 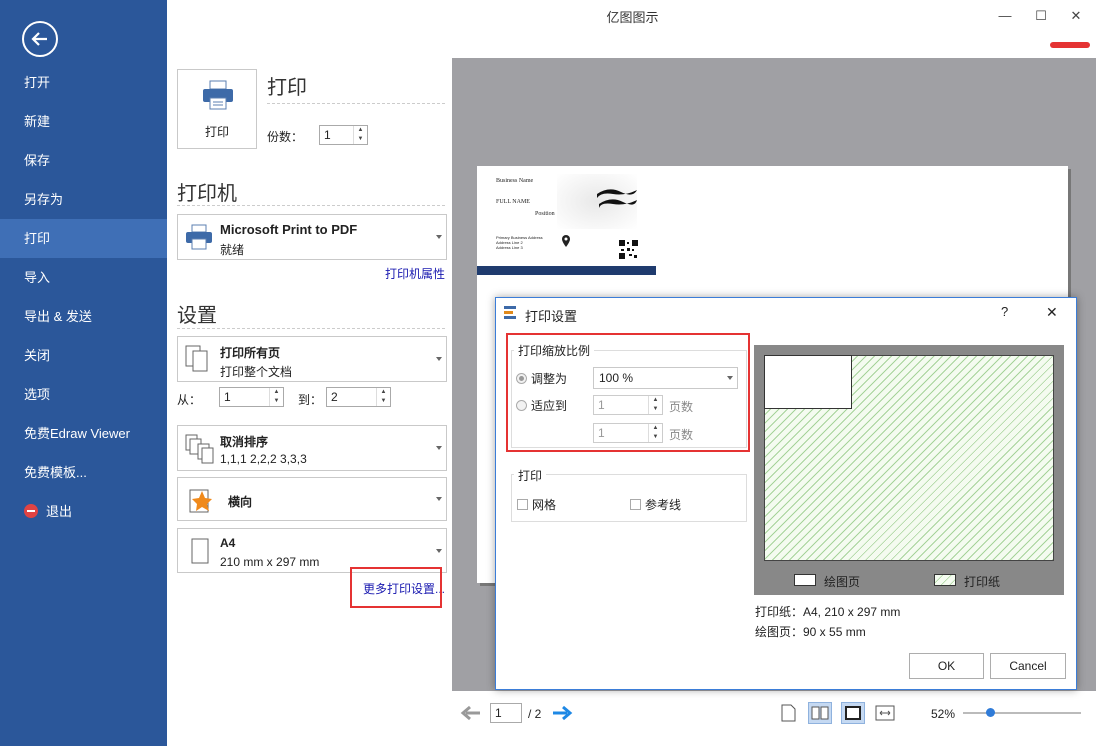 What do you see at coordinates (200, 551) in the screenshot?
I see `page-icon` at bounding box center [200, 551].